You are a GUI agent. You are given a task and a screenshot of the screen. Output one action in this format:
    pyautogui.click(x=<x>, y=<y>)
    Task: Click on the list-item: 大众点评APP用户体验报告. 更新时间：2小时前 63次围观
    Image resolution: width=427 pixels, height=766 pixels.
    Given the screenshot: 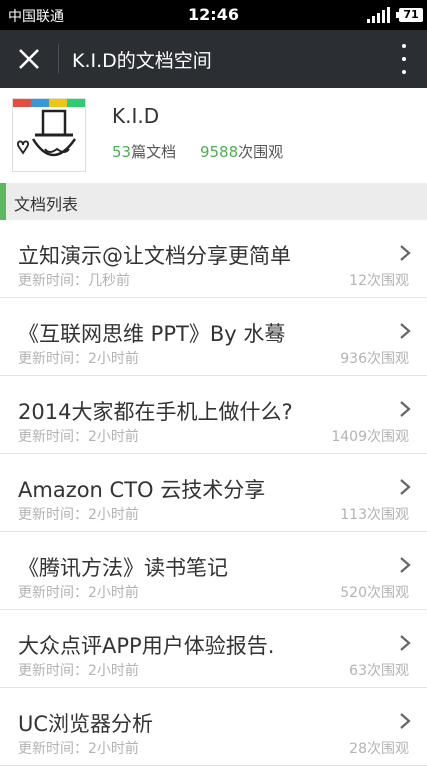 What is the action you would take?
    pyautogui.click(x=213, y=649)
    